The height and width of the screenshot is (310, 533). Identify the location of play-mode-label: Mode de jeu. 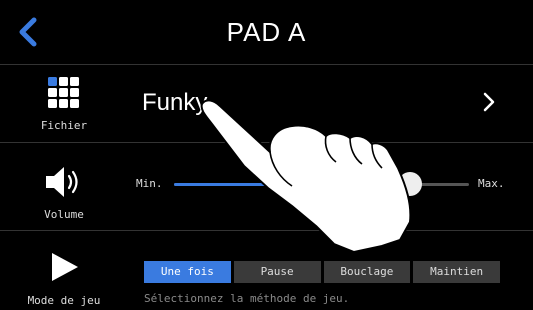
(64, 300).